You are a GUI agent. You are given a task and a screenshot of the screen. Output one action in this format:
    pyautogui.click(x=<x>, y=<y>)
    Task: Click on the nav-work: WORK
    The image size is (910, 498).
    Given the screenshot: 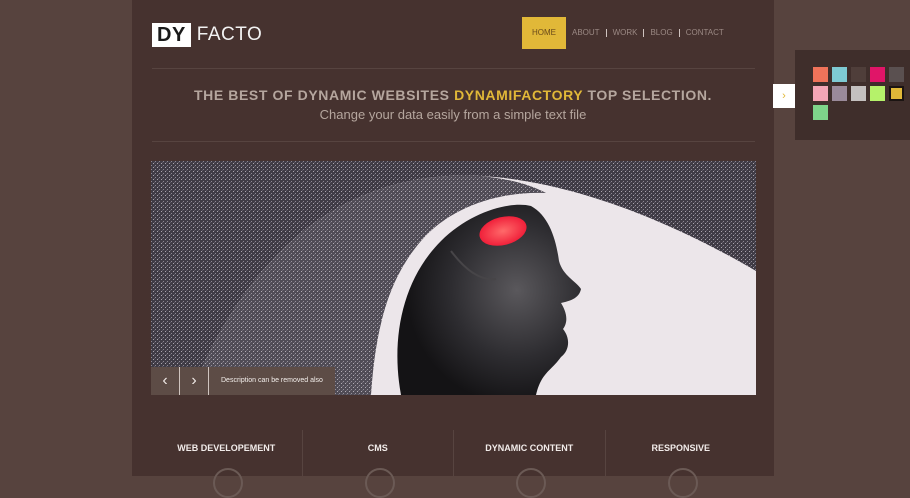 What is the action you would take?
    pyautogui.click(x=625, y=33)
    